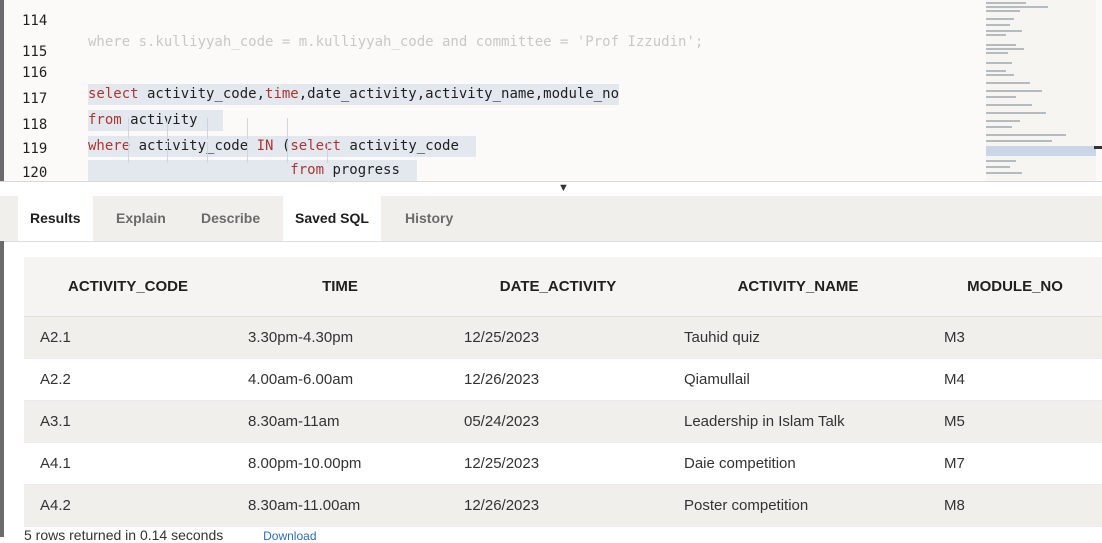 This screenshot has width=1102, height=543. I want to click on table-cell: 8.30am-11.00am, so click(340, 505).